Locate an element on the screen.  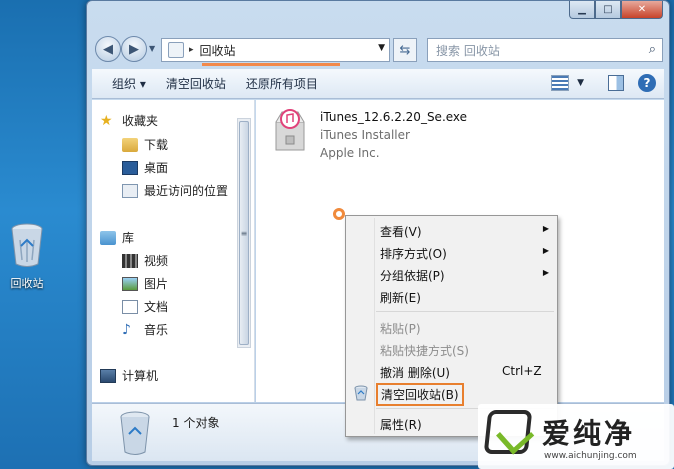
music-icon: ♪ is located at coordinates (126, 329).